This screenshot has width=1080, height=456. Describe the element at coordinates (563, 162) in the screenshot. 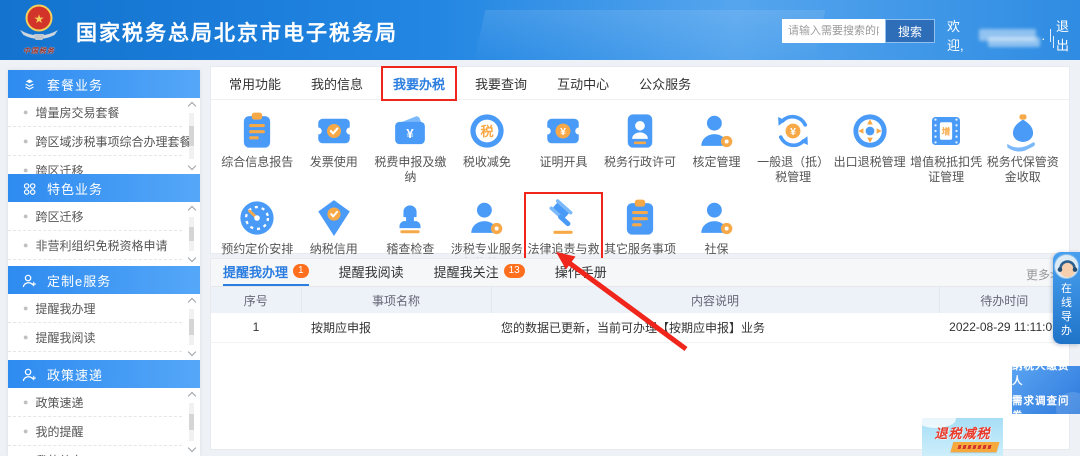

I see `function-entry-label: 证明开具` at that location.